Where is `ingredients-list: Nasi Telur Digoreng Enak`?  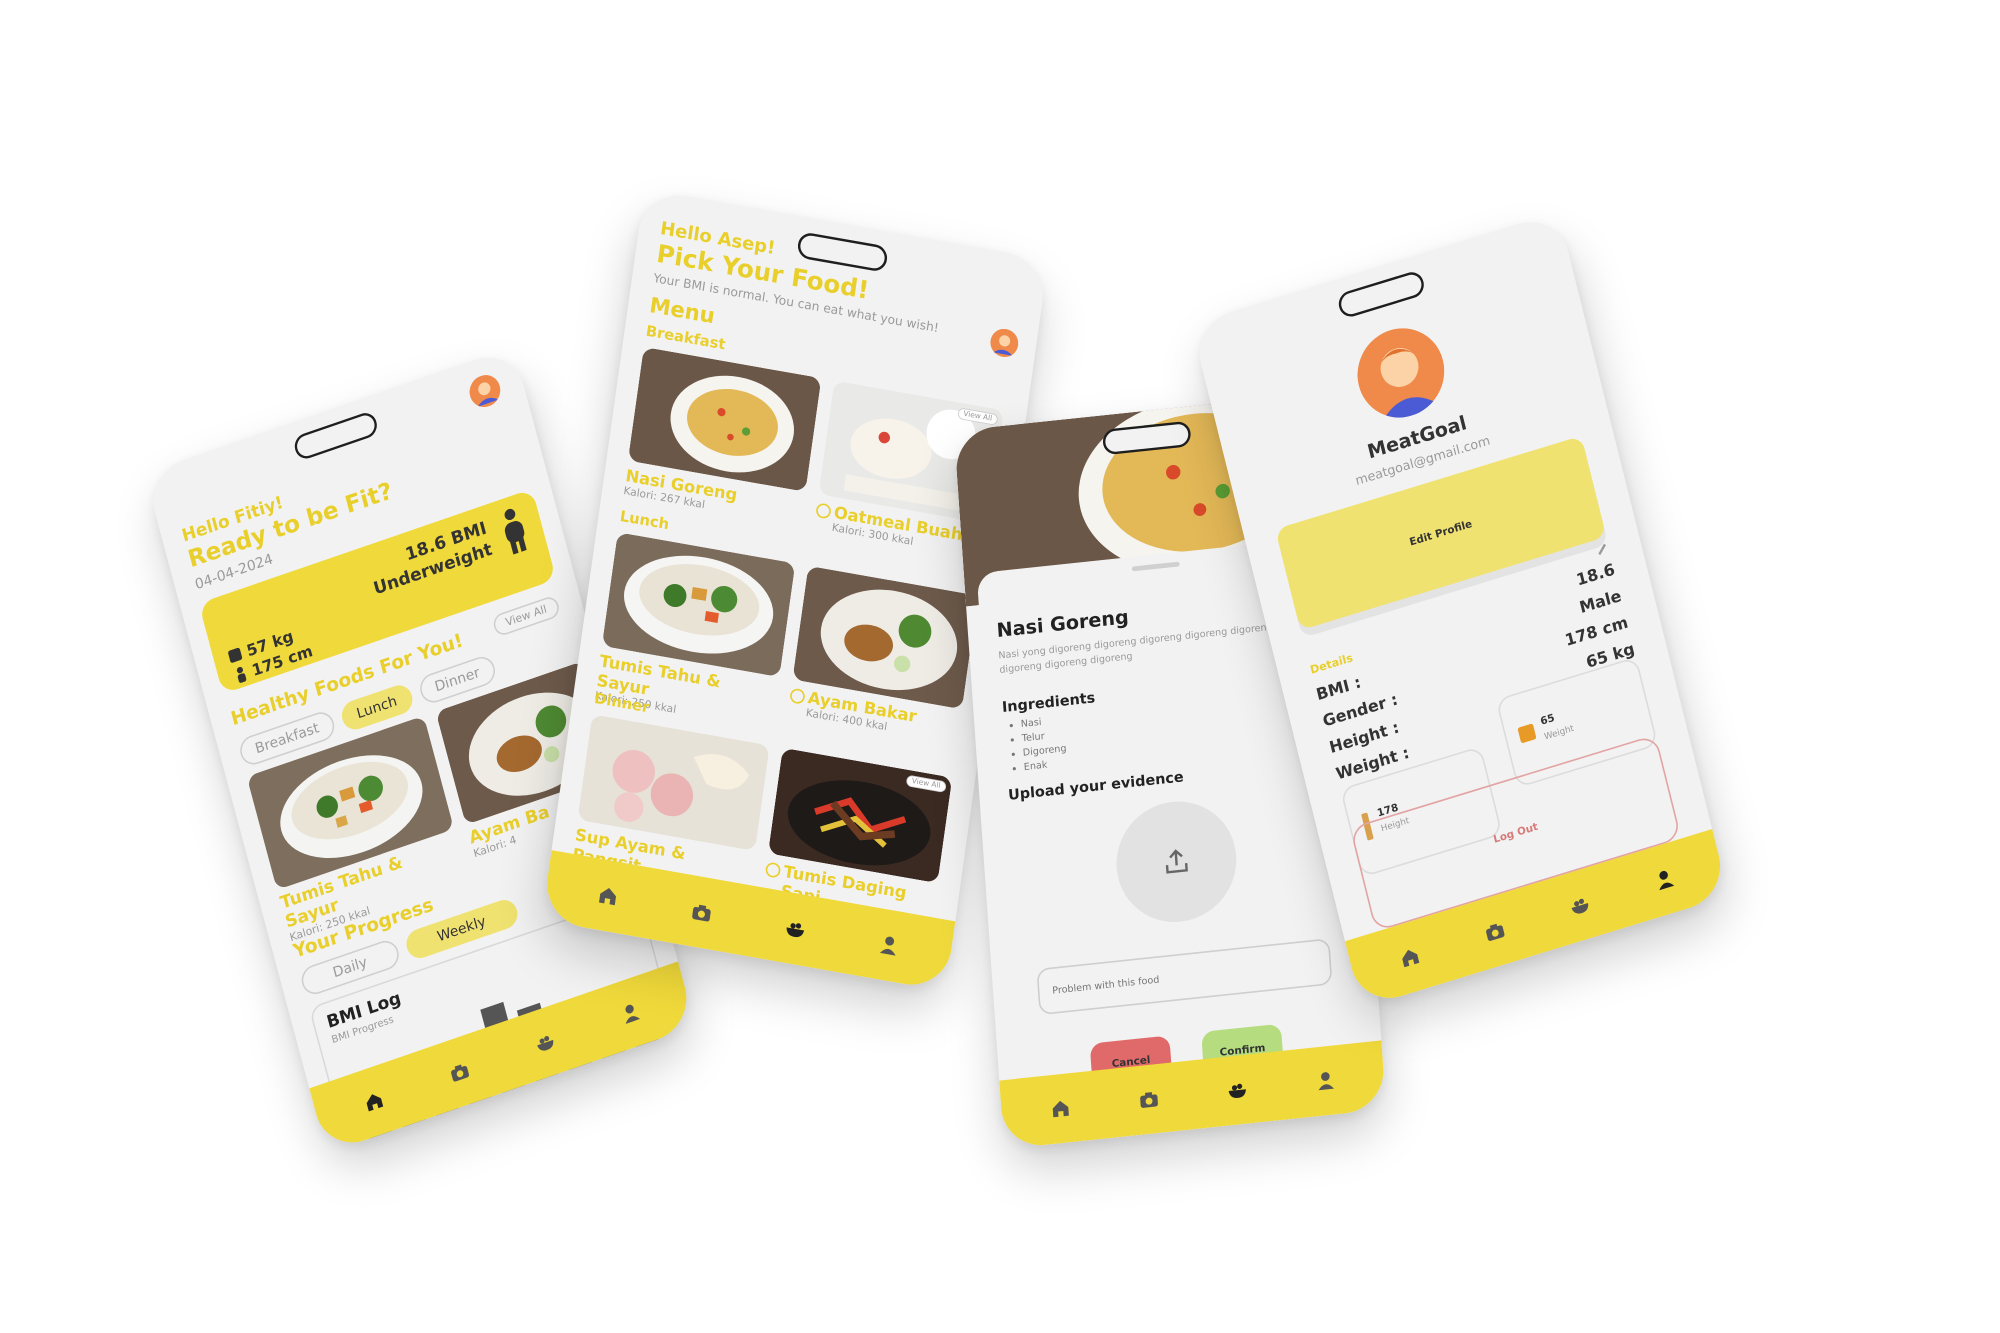 ingredients-list: Nasi Telur Digoreng Enak is located at coordinates (1038, 743).